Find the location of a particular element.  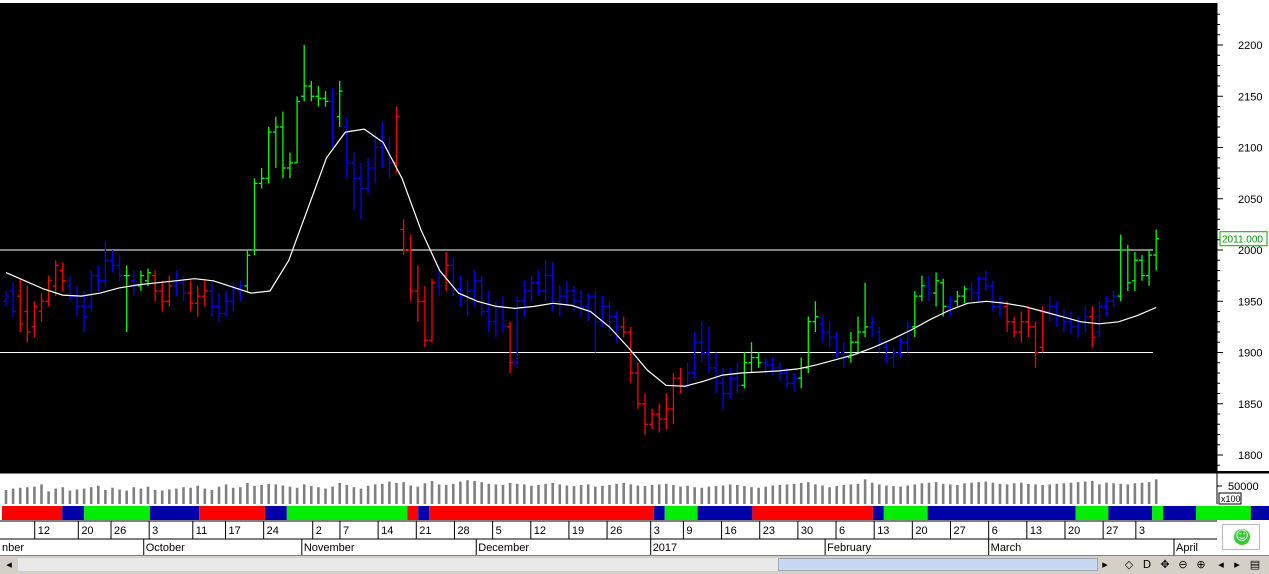

day-label: 28 is located at coordinates (463, 531).